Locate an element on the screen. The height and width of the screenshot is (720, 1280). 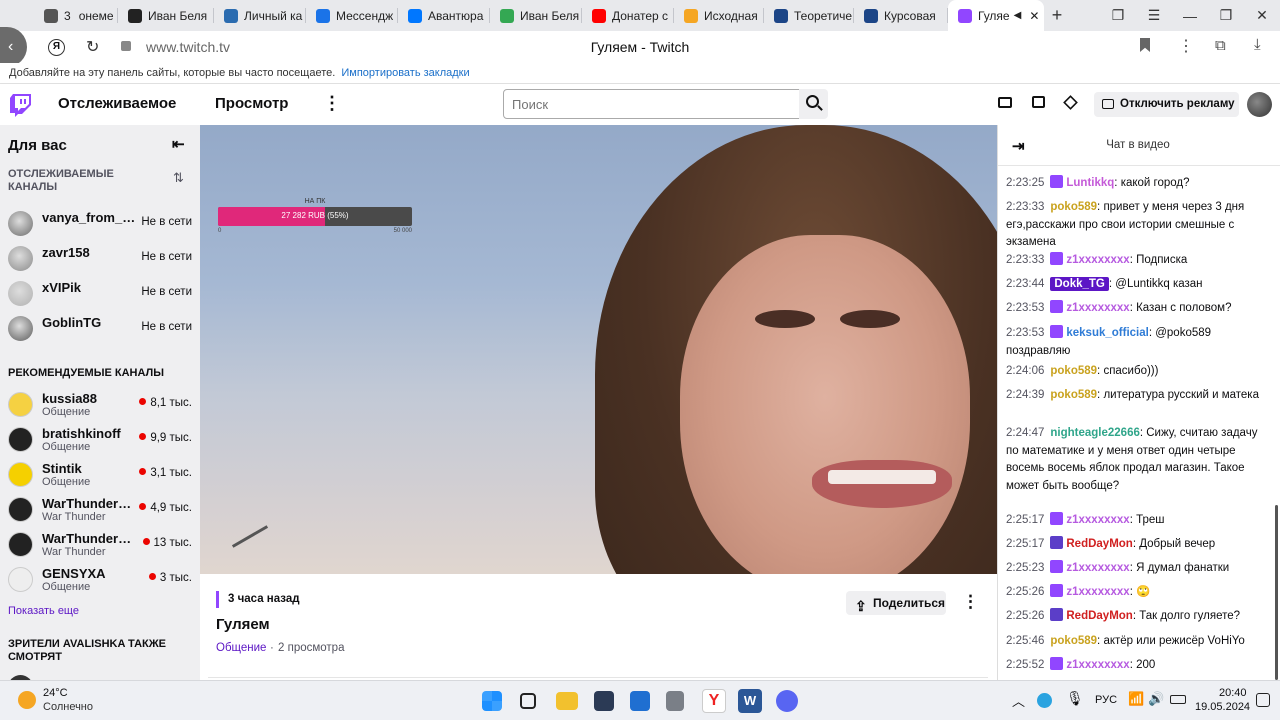
chat-username: nighteagle22666 is located at coordinates (1094, 433).